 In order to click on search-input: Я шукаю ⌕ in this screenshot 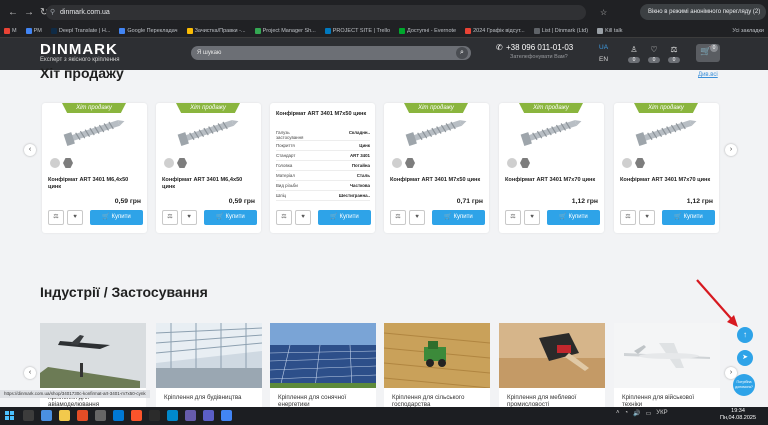, I will do `click(331, 53)`.